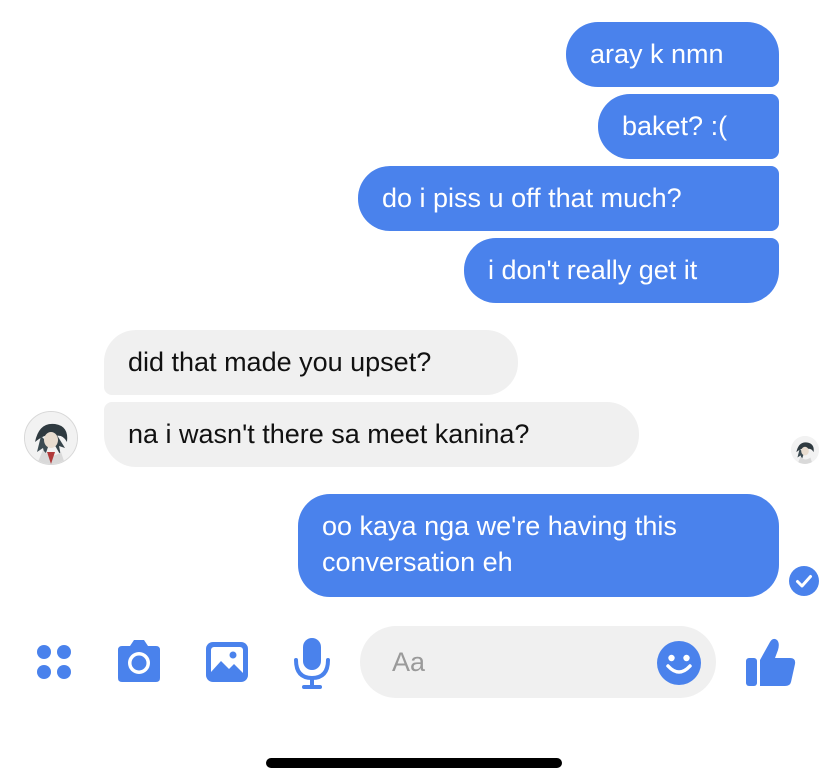 The height and width of the screenshot is (782, 828). I want to click on message-bubble-received: did that made you upset?, so click(311, 362).